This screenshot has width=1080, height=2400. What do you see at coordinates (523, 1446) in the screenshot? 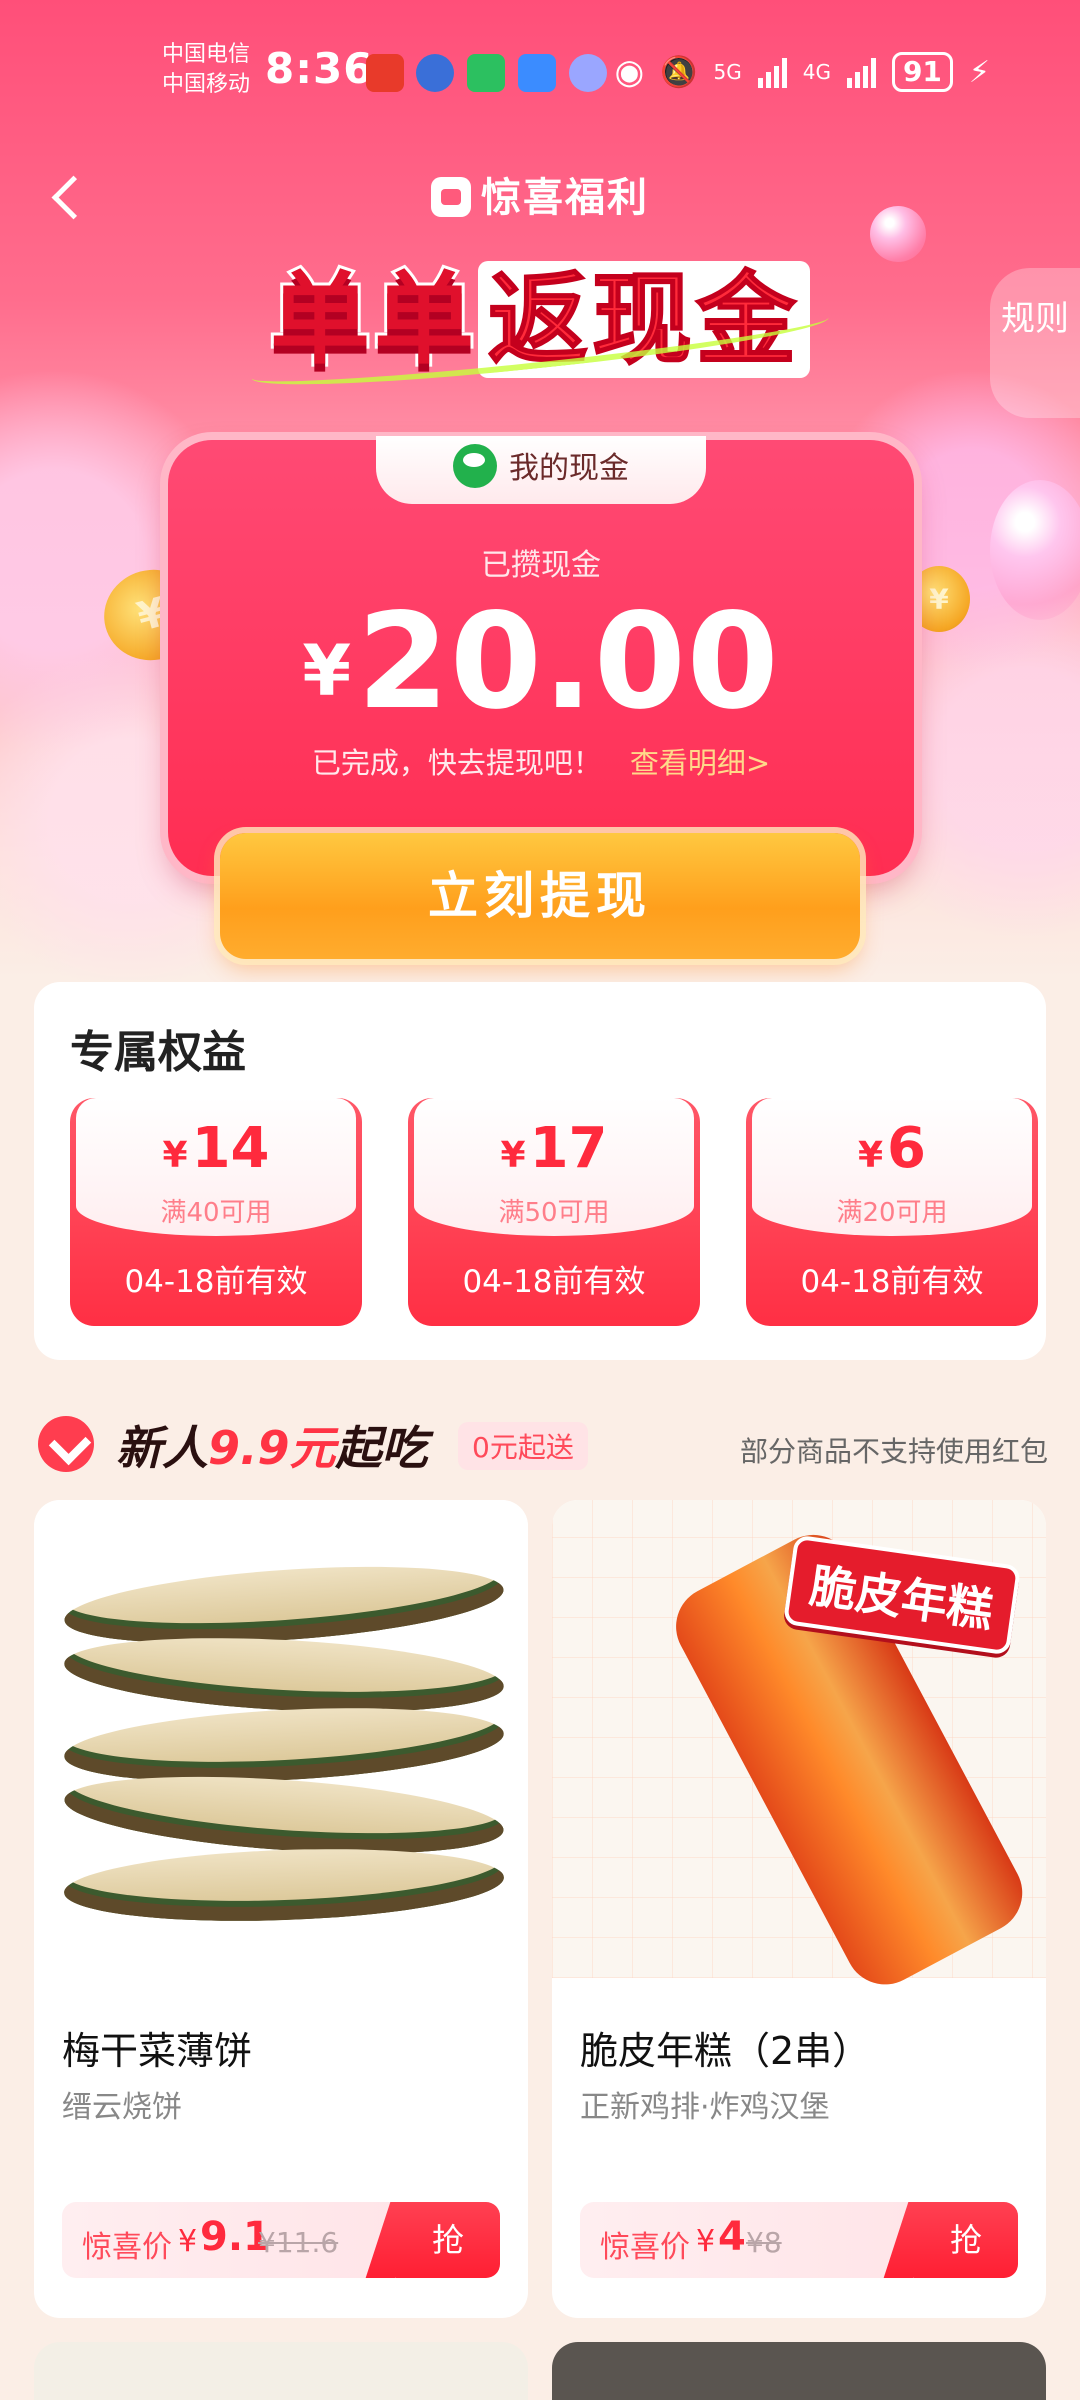
I see `free-delivery-badge: 0元起送` at bounding box center [523, 1446].